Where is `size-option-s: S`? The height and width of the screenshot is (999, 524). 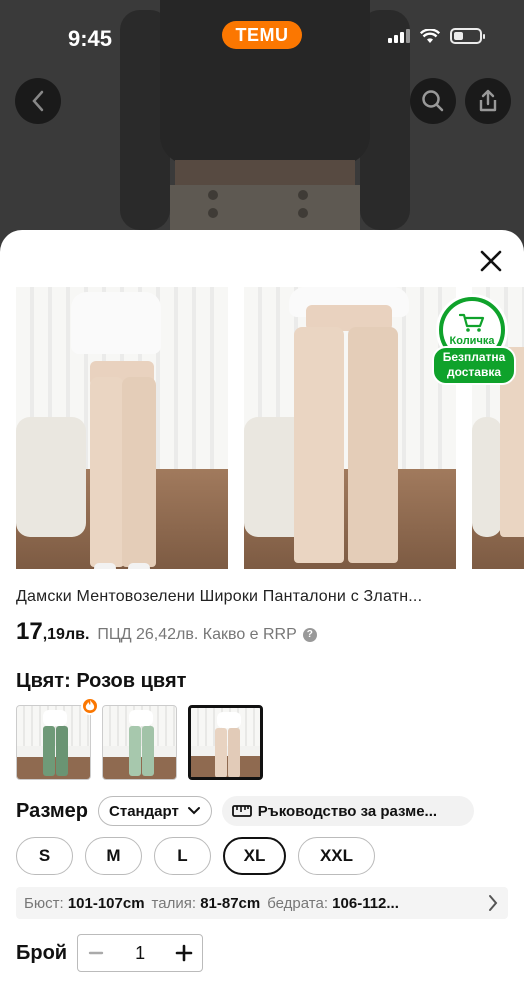
size-option-s: S is located at coordinates (44, 856).